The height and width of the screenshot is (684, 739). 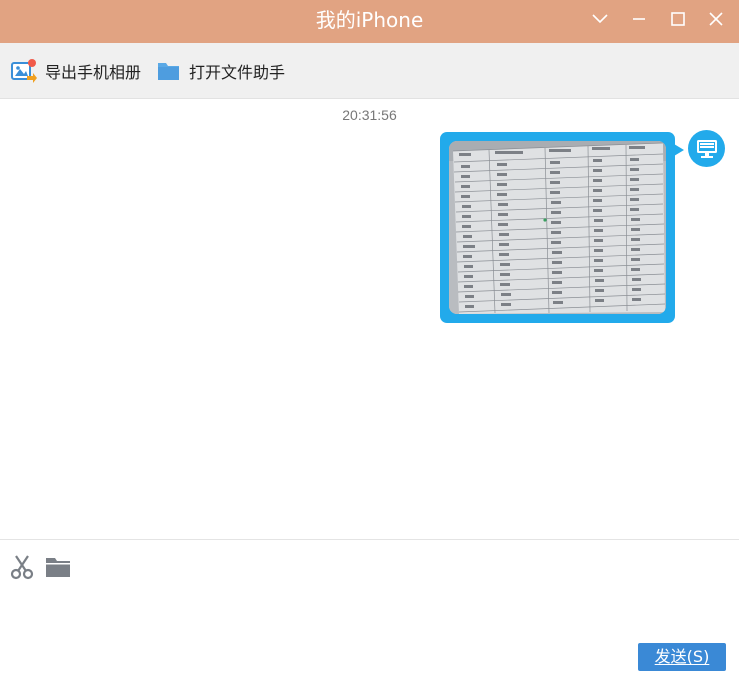 What do you see at coordinates (369, 21) in the screenshot?
I see `title-bar: 我的iPhone` at bounding box center [369, 21].